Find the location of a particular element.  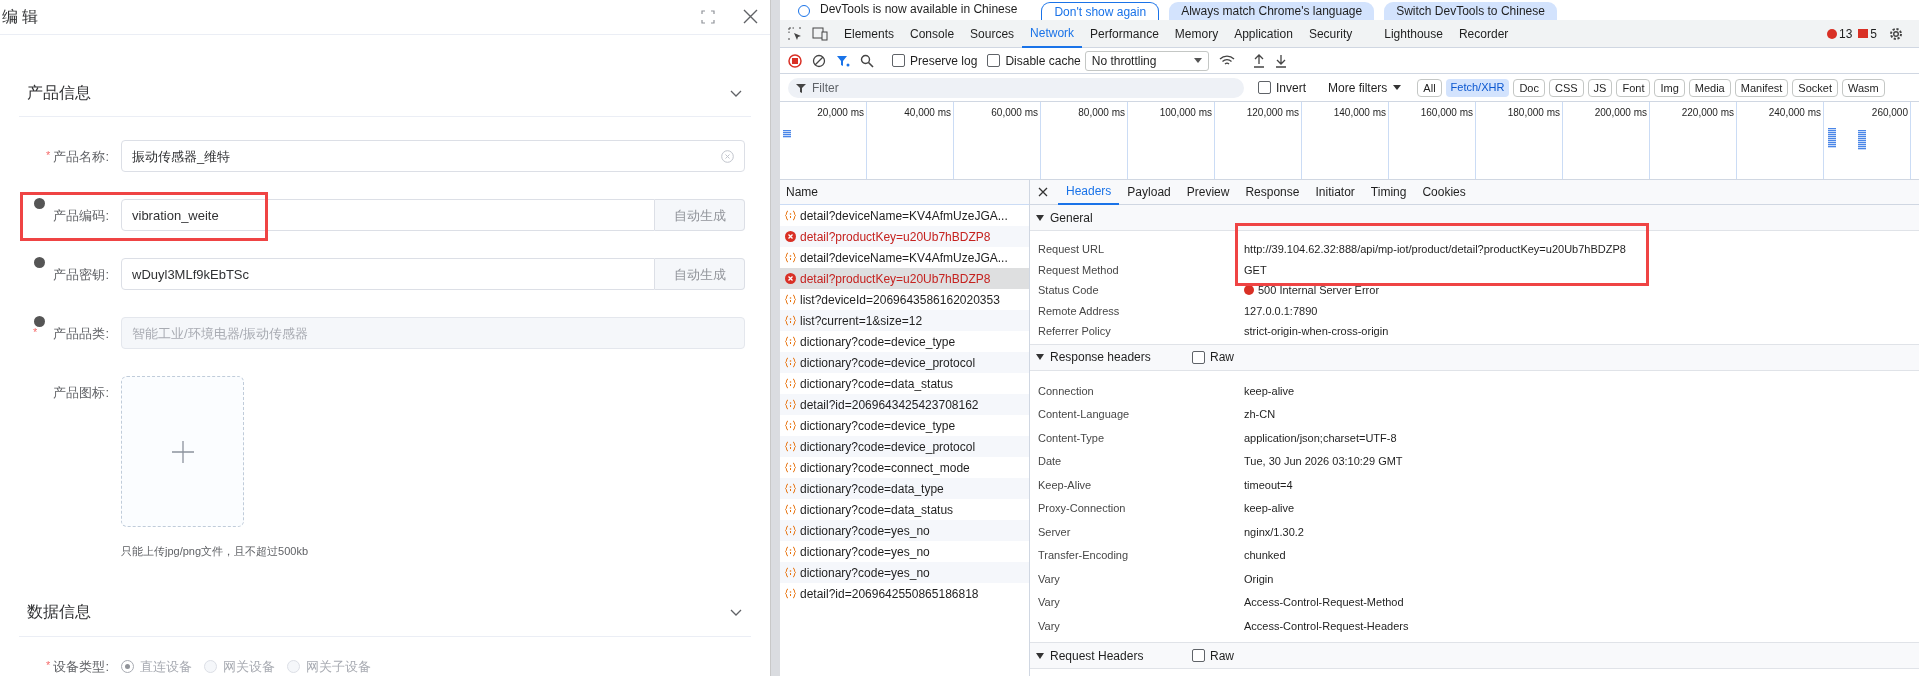

devtools-tab: Network is located at coordinates (1052, 33).